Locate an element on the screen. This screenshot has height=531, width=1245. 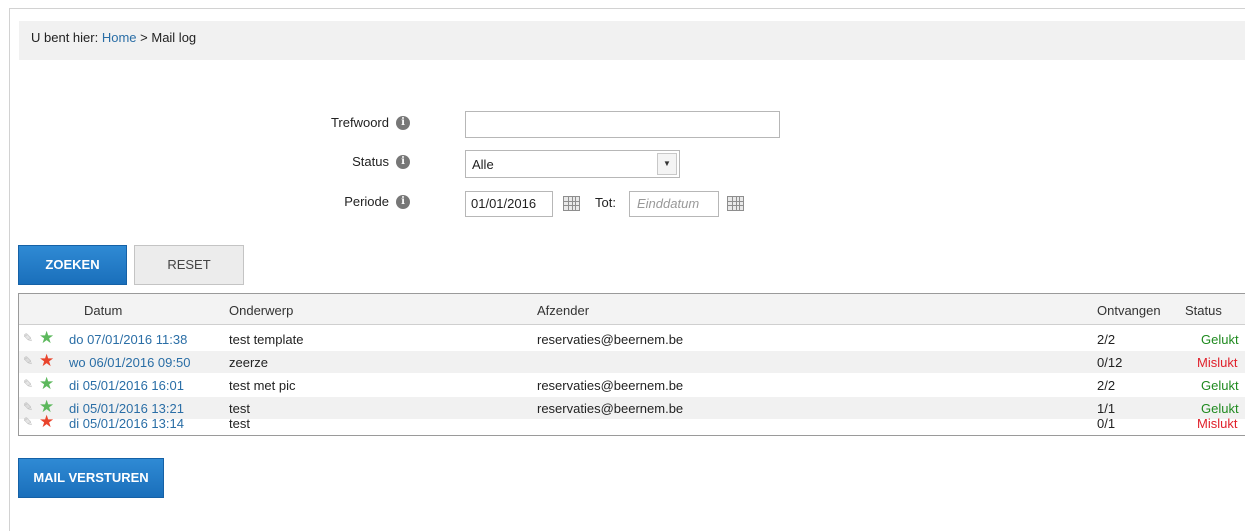
column-header-date: Datum is located at coordinates (103, 310).